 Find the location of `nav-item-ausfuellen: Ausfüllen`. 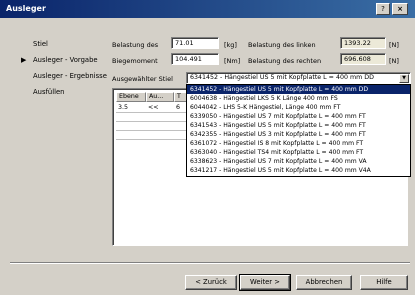

nav-item-ausfuellen: Ausfüllen is located at coordinates (48, 92).